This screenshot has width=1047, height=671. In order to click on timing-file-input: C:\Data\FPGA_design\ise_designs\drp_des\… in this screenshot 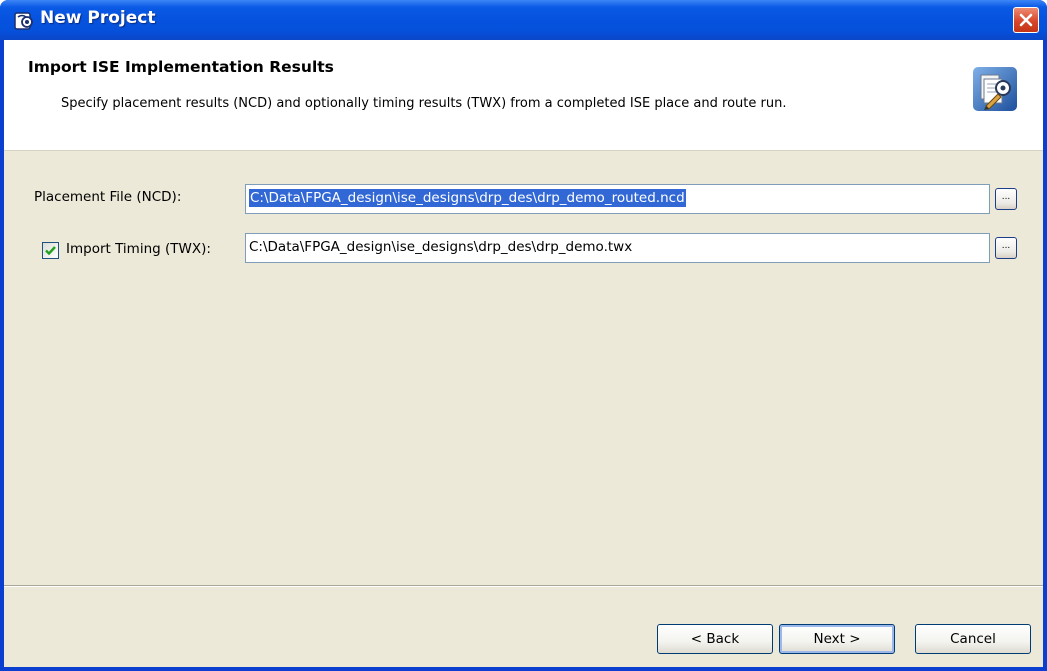, I will do `click(617, 248)`.